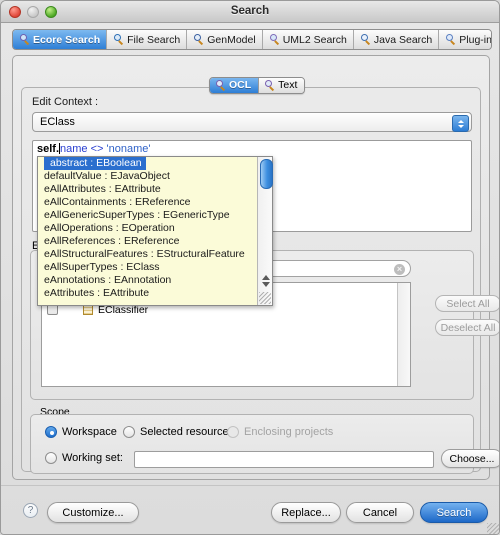 The image size is (500, 535). Describe the element at coordinates (467, 303) in the screenshot. I see `select-all-button: Select All` at that location.